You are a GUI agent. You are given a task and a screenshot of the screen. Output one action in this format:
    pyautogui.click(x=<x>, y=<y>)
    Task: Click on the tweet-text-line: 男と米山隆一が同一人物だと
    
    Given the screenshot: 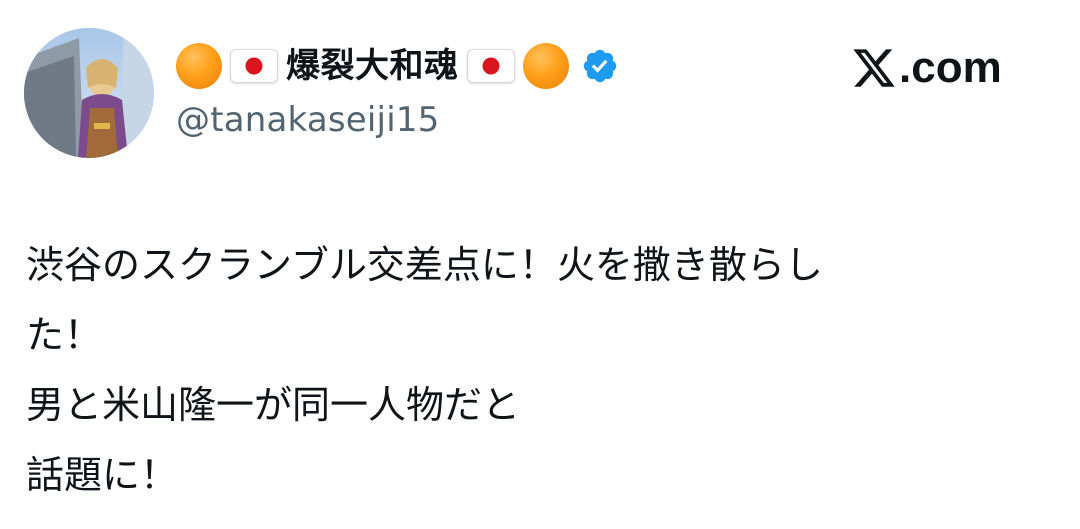 What is the action you would take?
    pyautogui.click(x=273, y=405)
    